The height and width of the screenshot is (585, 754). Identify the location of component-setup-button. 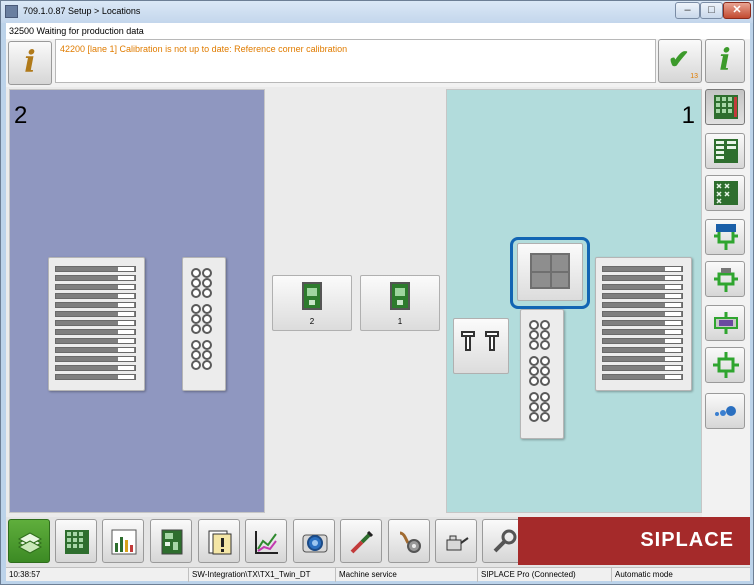
(725, 365).